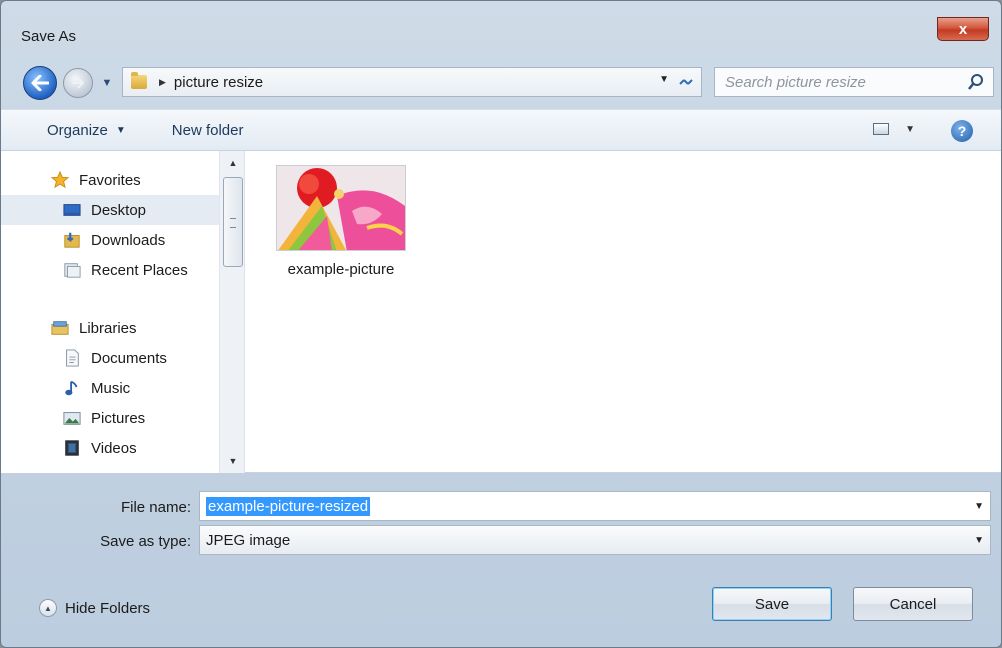 This screenshot has width=1002, height=648. What do you see at coordinates (894, 129) in the screenshot?
I see `change-view-button: ▼` at bounding box center [894, 129].